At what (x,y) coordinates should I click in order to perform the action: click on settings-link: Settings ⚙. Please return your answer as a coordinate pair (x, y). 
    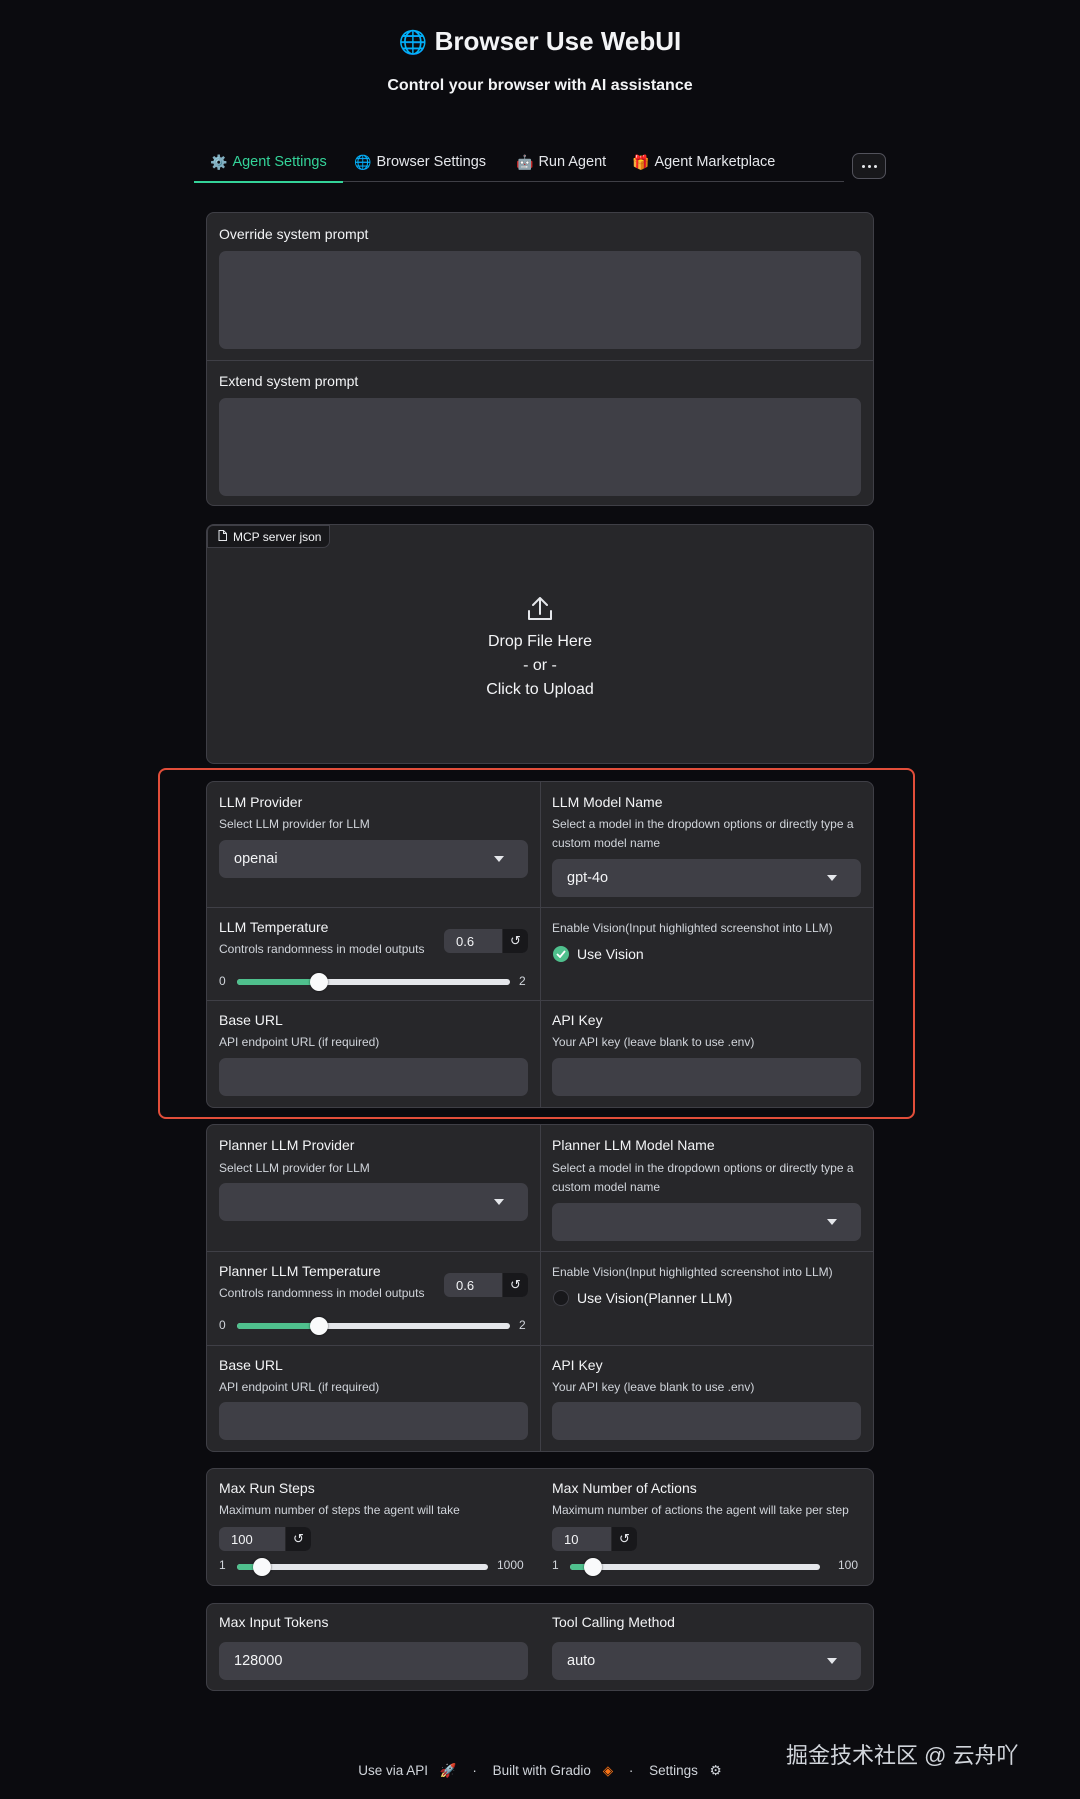
    Looking at the image, I should click on (685, 1770).